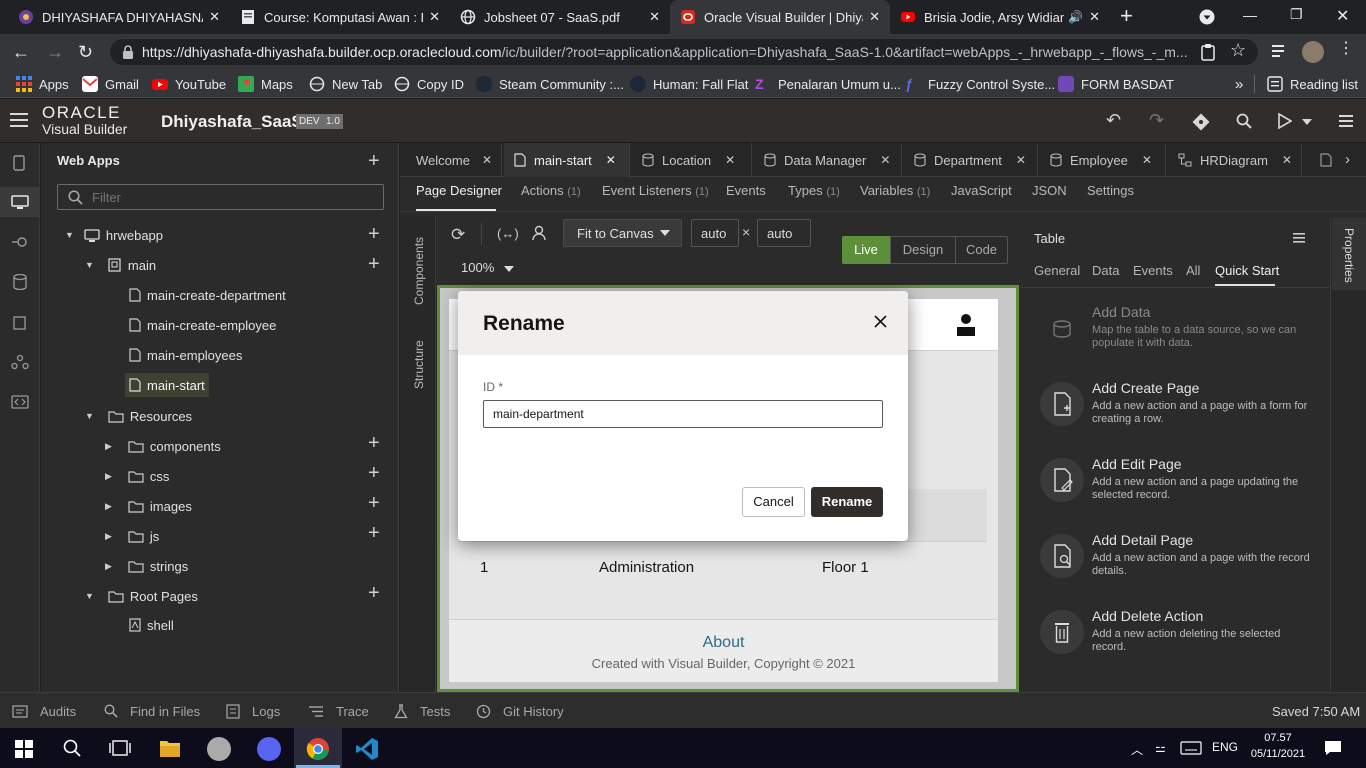  I want to click on rename-button: Rename, so click(847, 502).